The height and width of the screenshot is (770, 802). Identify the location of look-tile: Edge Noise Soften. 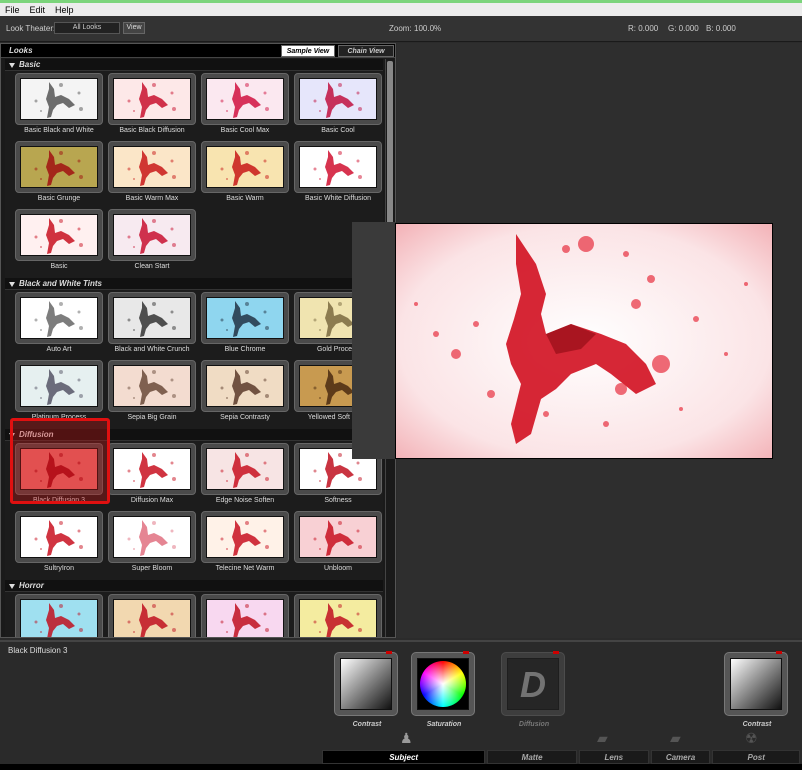
(246, 474).